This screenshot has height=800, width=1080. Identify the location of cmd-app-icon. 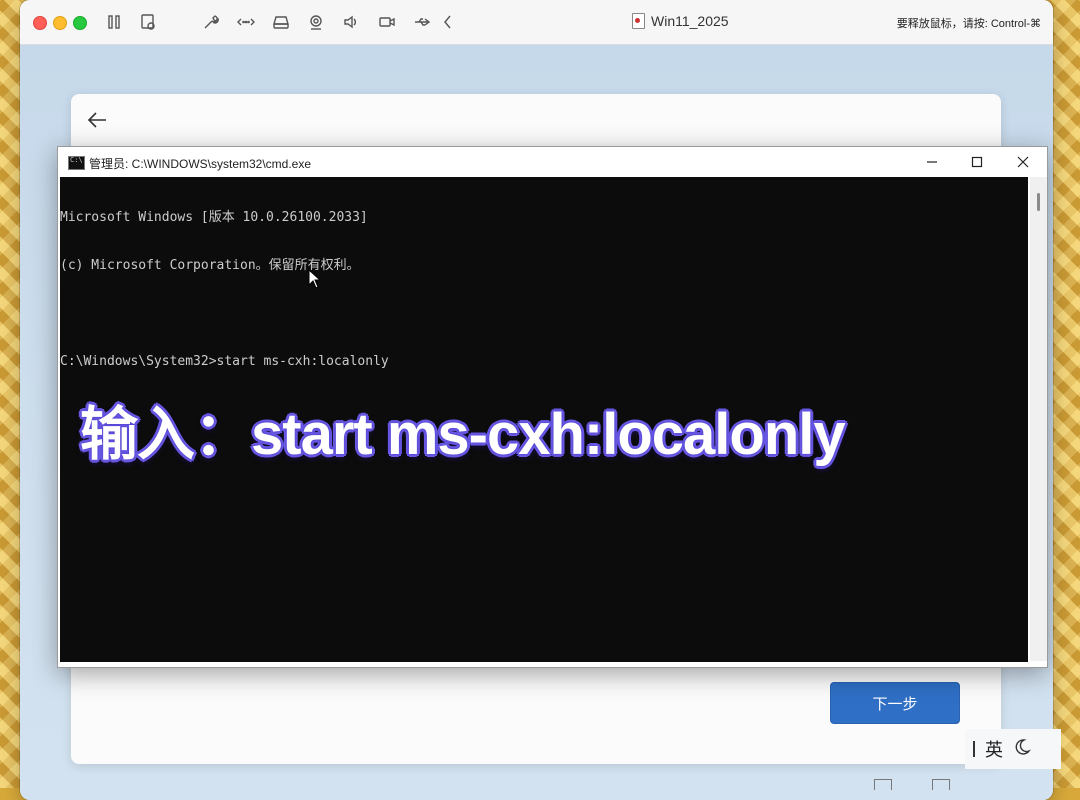
(76, 163).